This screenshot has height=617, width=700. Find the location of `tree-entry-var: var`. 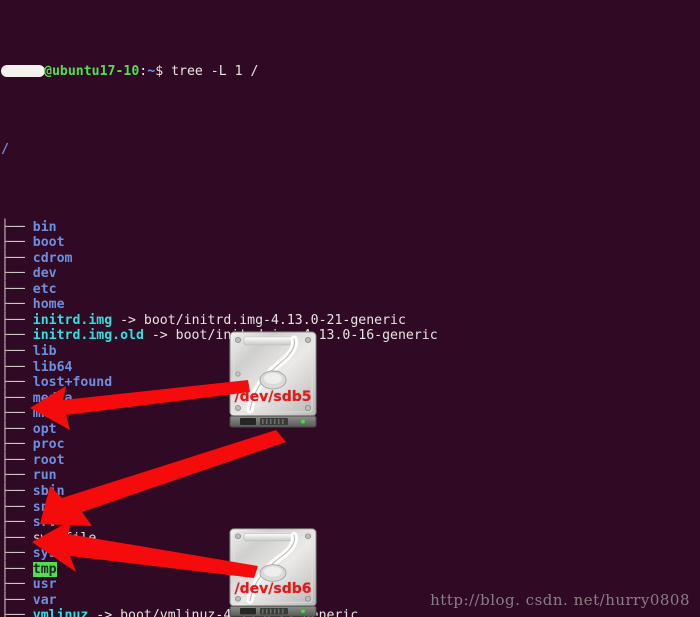

tree-entry-var: var is located at coordinates (44, 600).